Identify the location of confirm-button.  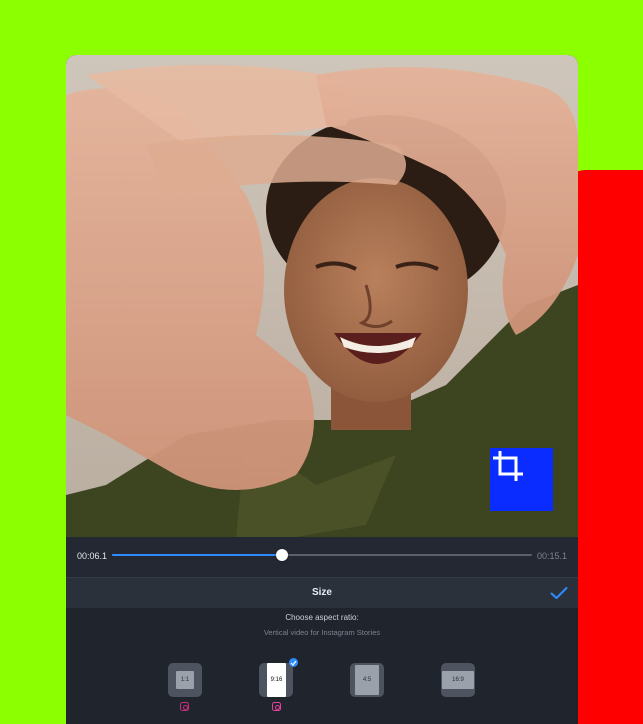
(559, 593).